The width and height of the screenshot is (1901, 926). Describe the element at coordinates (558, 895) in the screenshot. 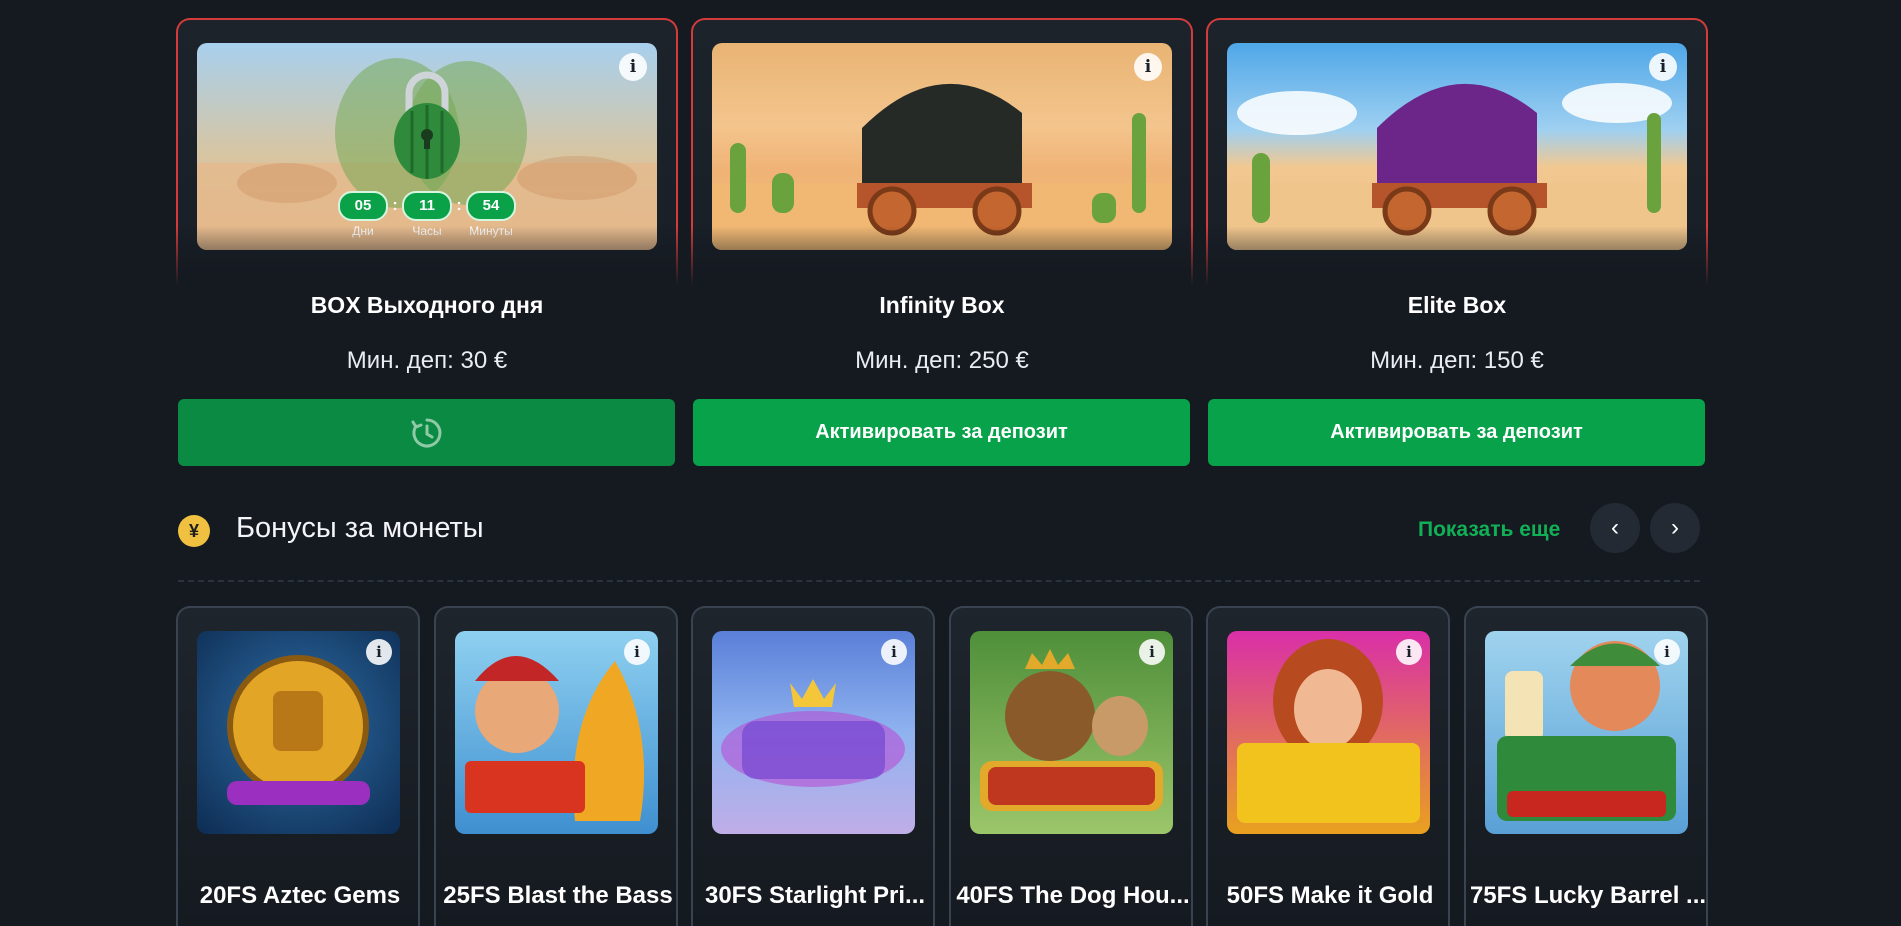

I see `bonus-title: 25FS Blast the Bass` at that location.